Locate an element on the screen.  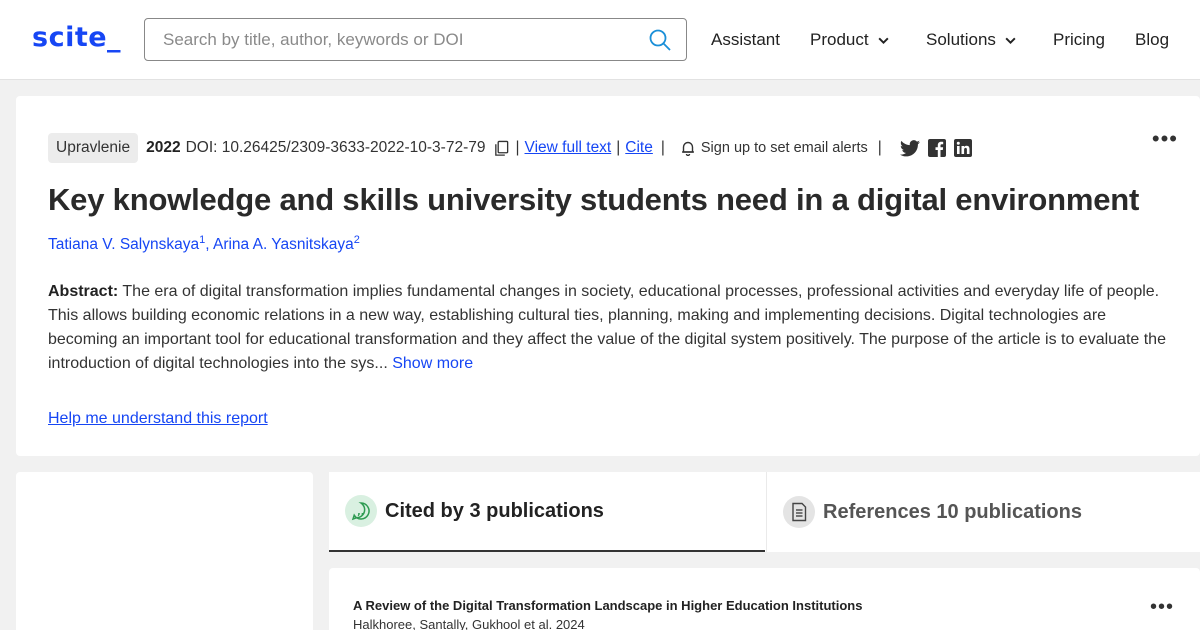
nav-solutions-label: Solutions is located at coordinates (961, 39).